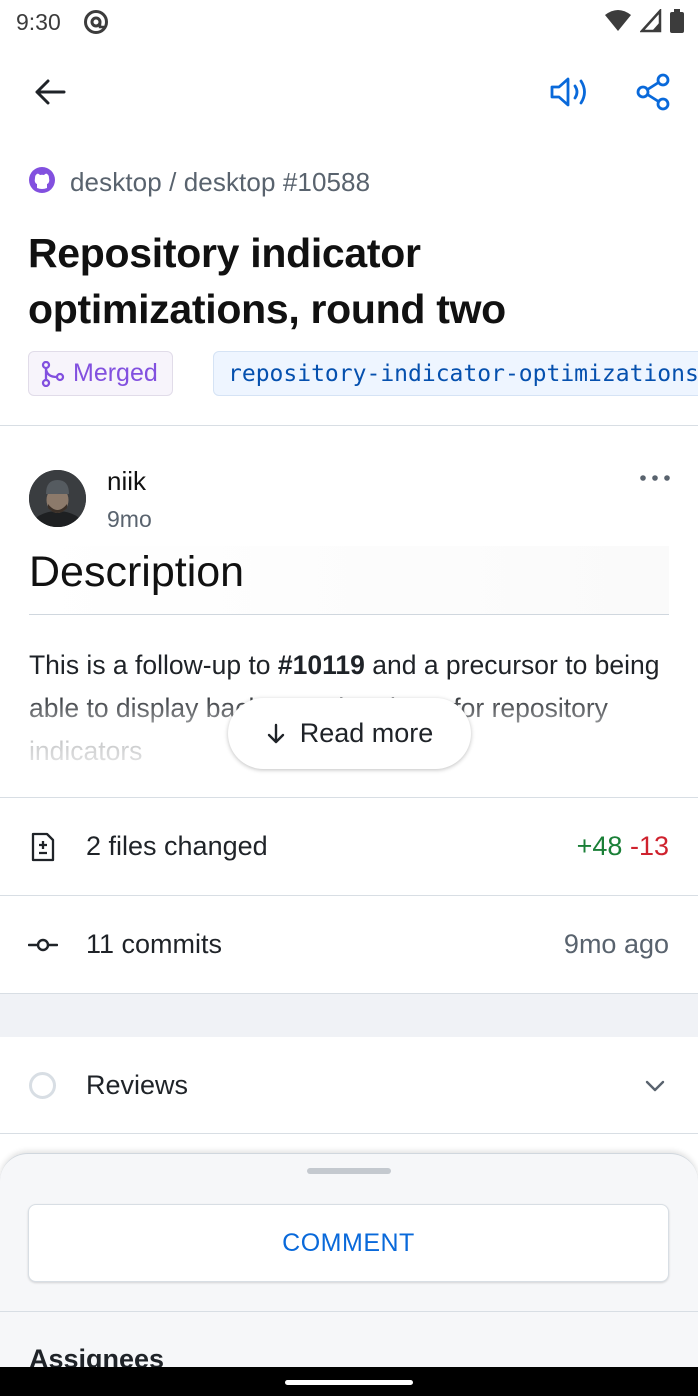 The width and height of the screenshot is (698, 1396). What do you see at coordinates (57, 498) in the screenshot?
I see `avatar` at bounding box center [57, 498].